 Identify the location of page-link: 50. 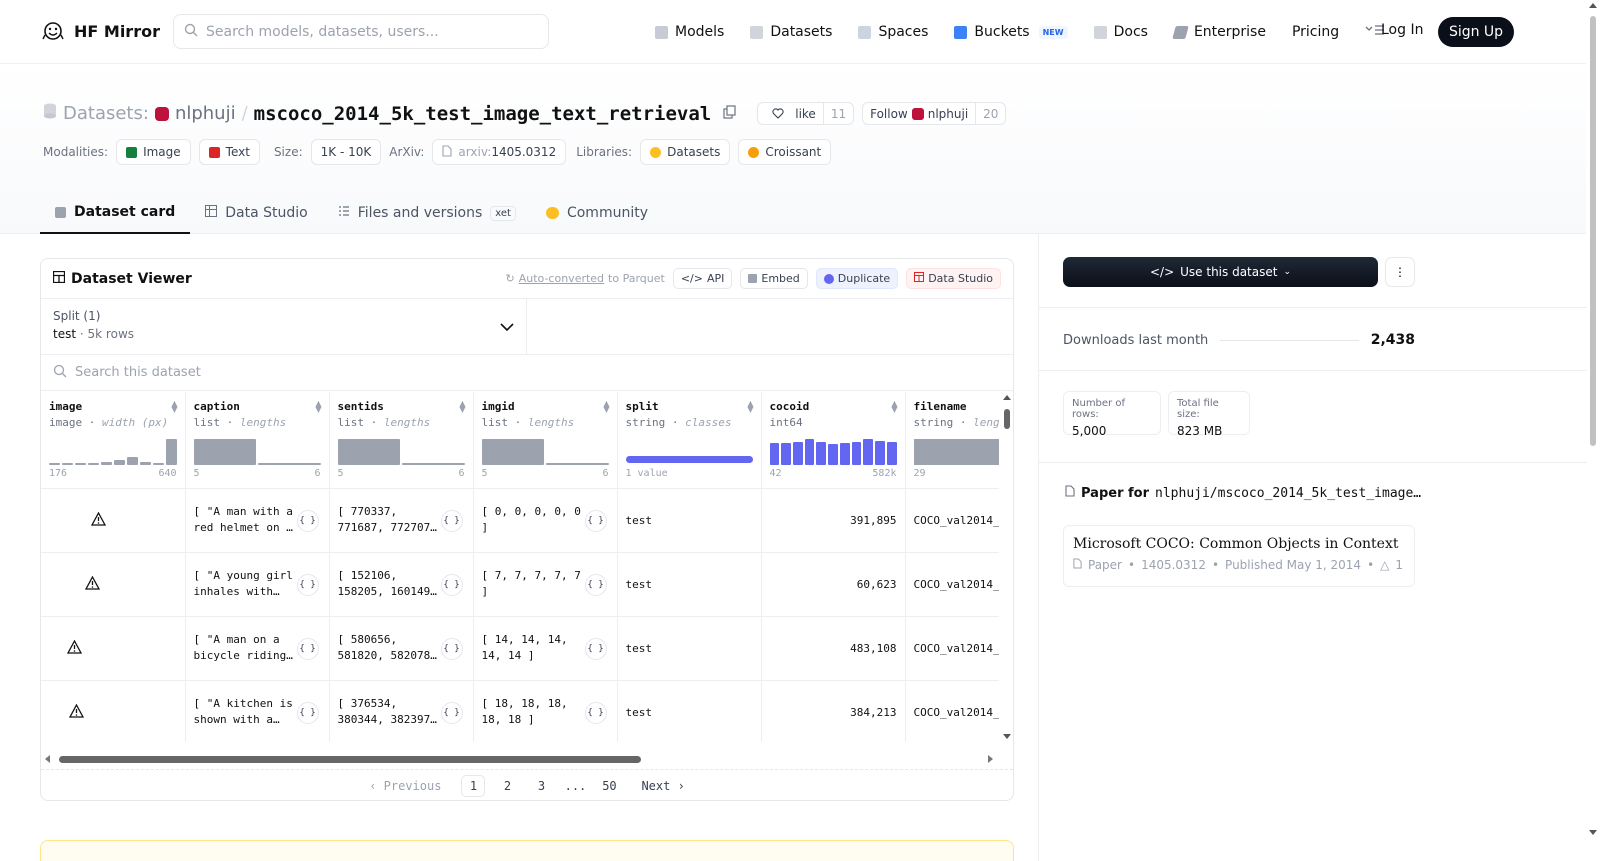
(609, 786).